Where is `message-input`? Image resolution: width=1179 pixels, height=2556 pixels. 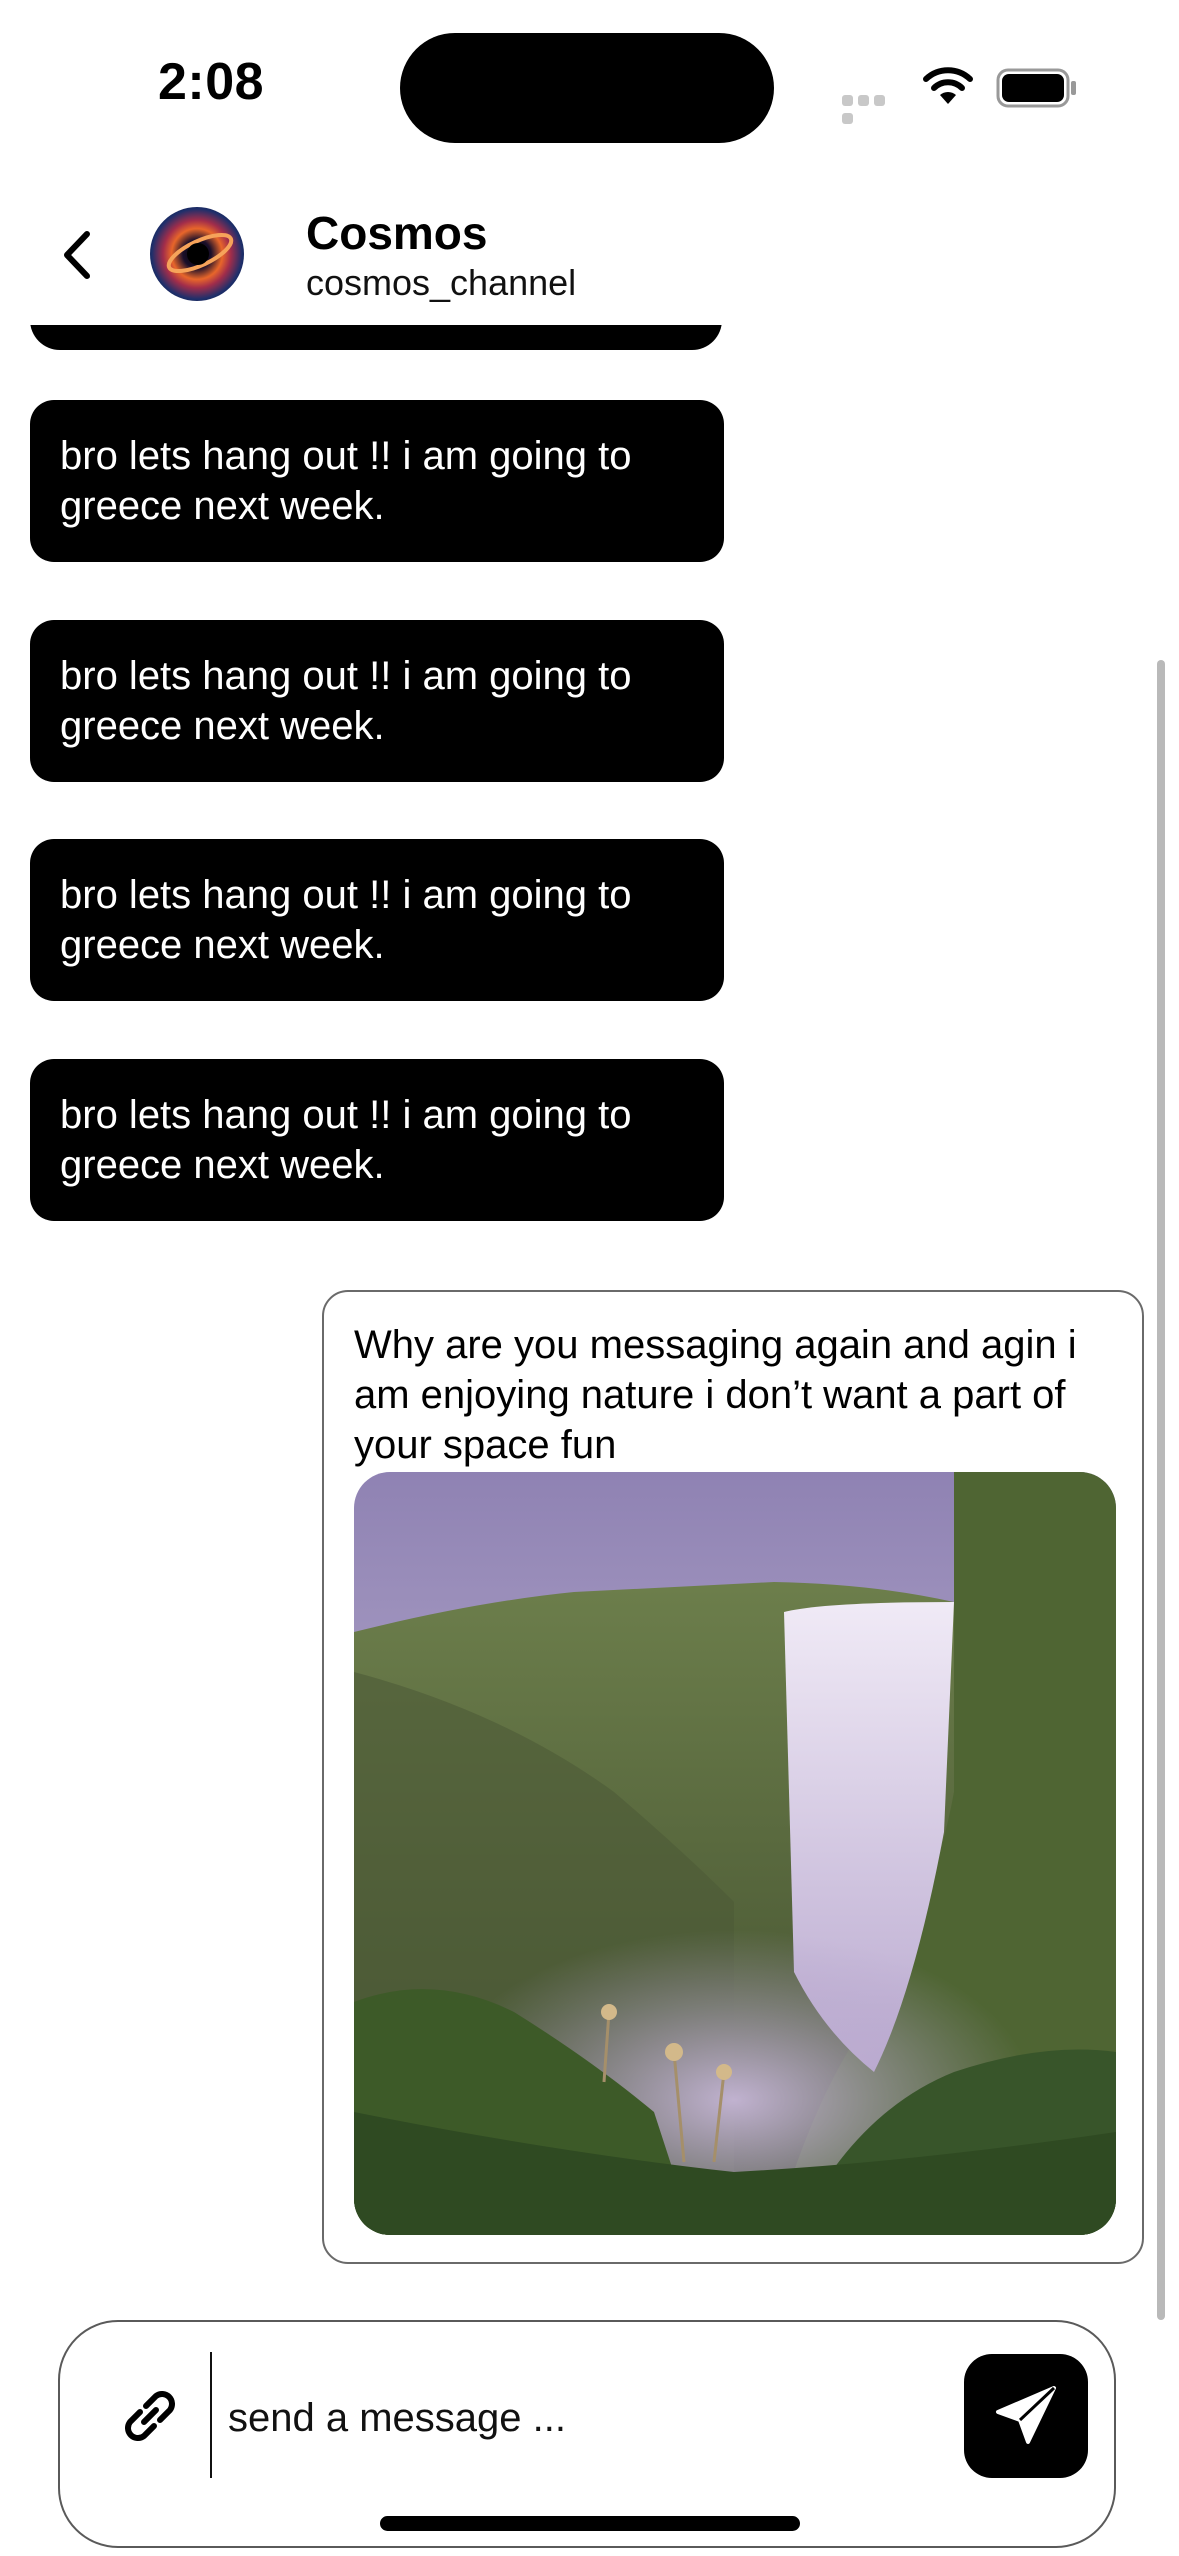
message-input is located at coordinates (578, 2418).